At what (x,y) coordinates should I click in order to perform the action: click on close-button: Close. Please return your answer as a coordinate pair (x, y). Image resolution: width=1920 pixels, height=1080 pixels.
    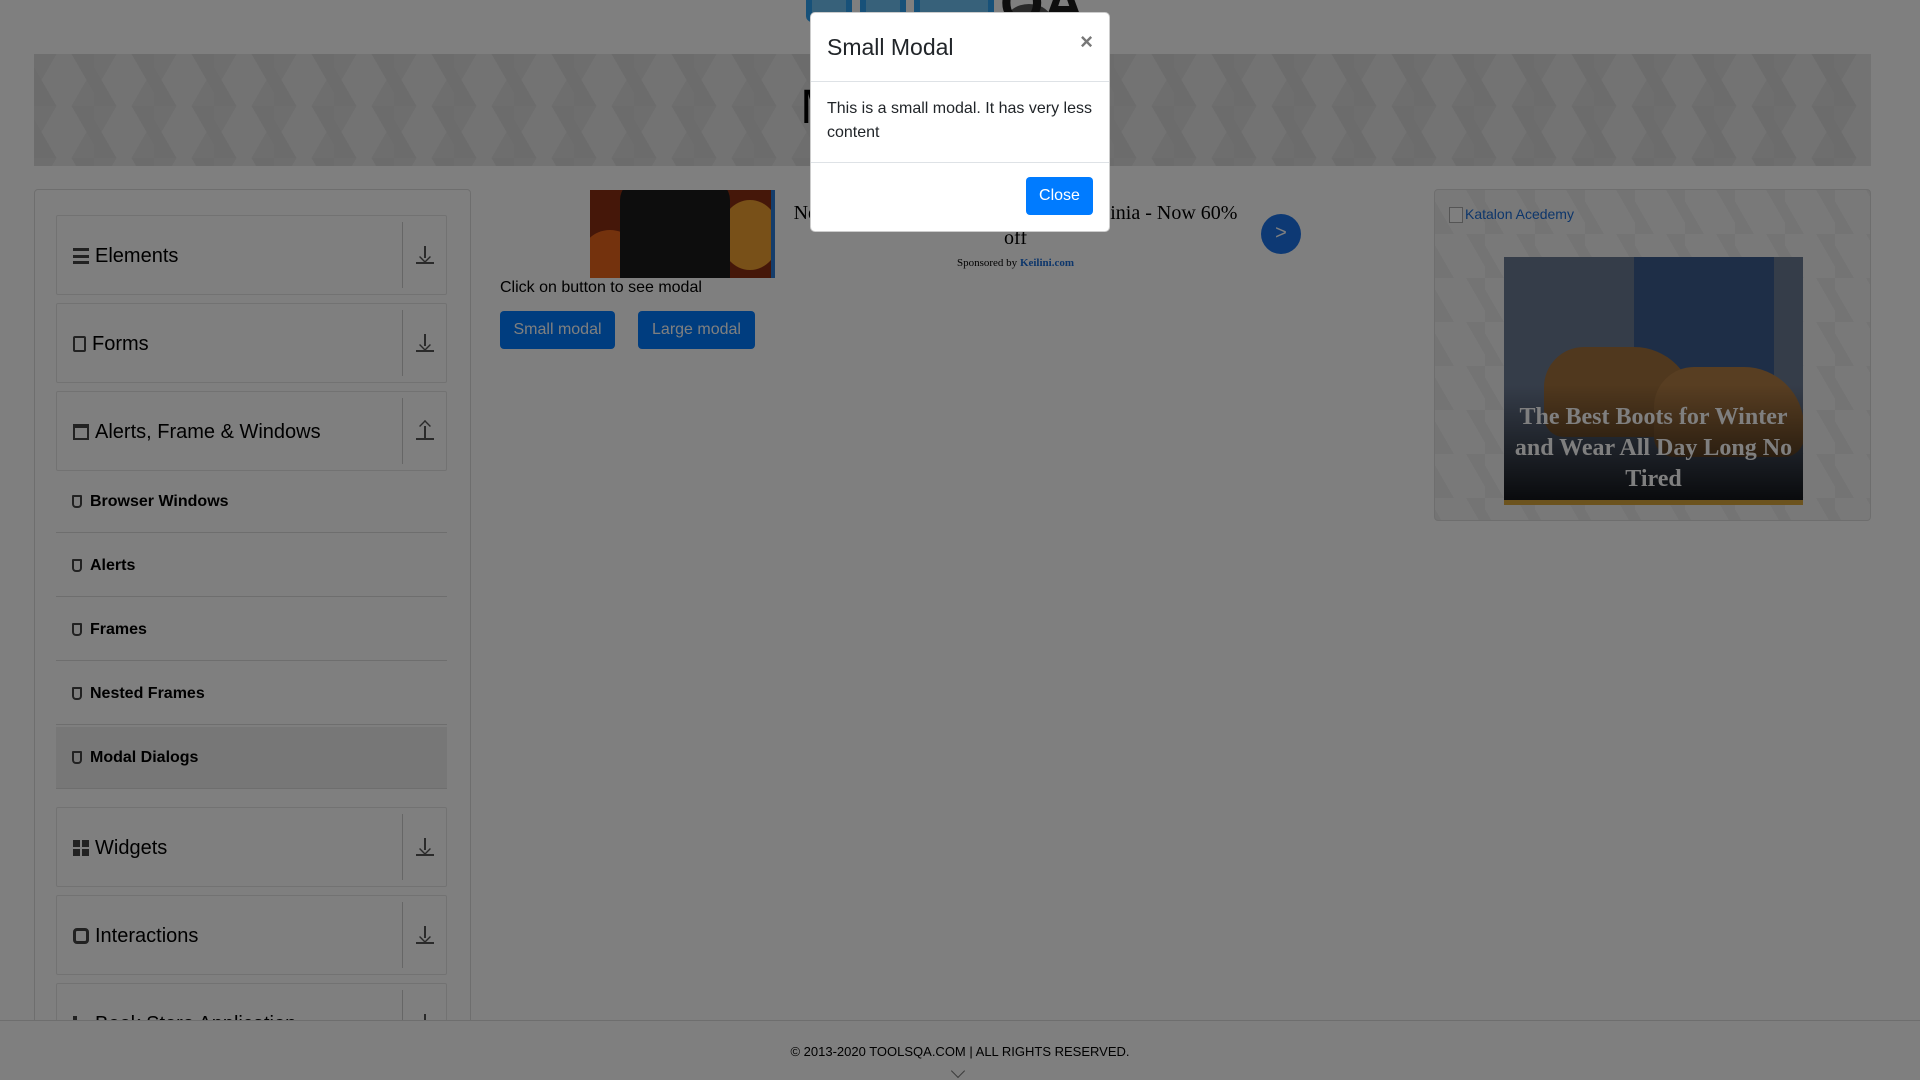
    Looking at the image, I should click on (1059, 196).